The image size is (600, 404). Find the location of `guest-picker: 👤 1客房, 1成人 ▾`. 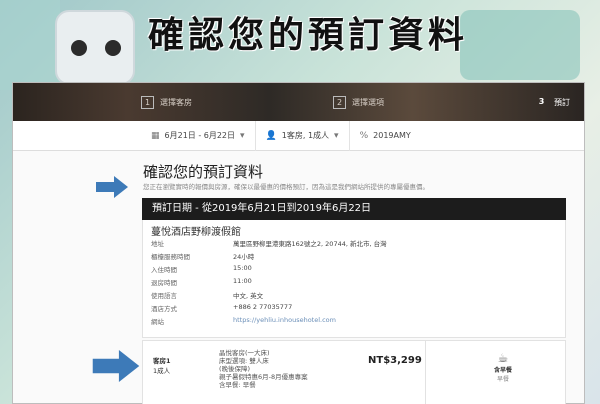

guest-picker: 👤 1客房, 1成人 ▾ is located at coordinates (303, 135).